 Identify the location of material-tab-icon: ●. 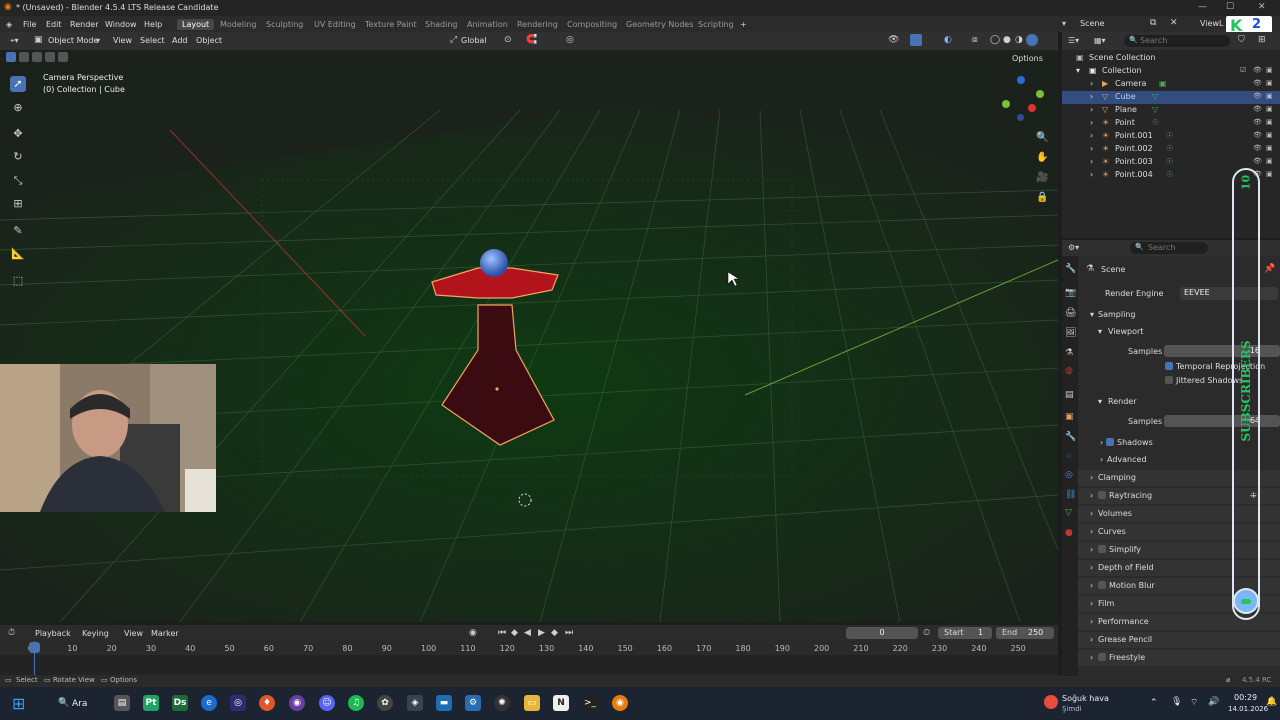
(1069, 533).